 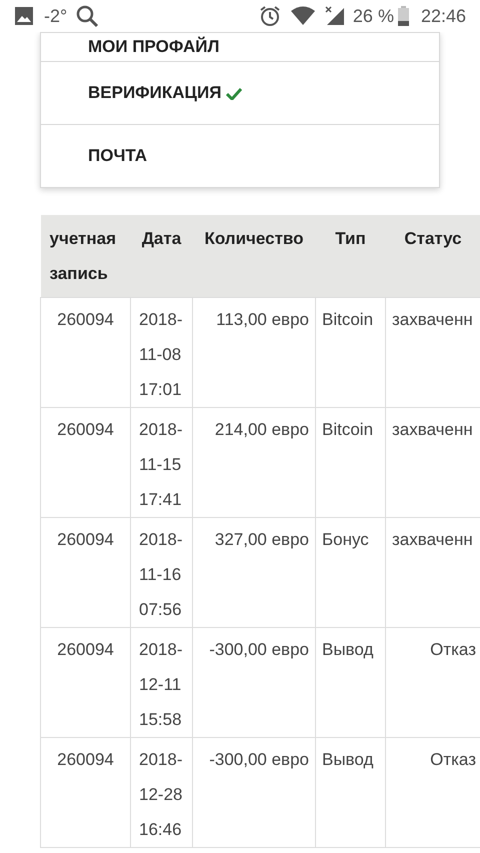 What do you see at coordinates (351, 573) in the screenshot?
I see `table-cell: Бонус` at bounding box center [351, 573].